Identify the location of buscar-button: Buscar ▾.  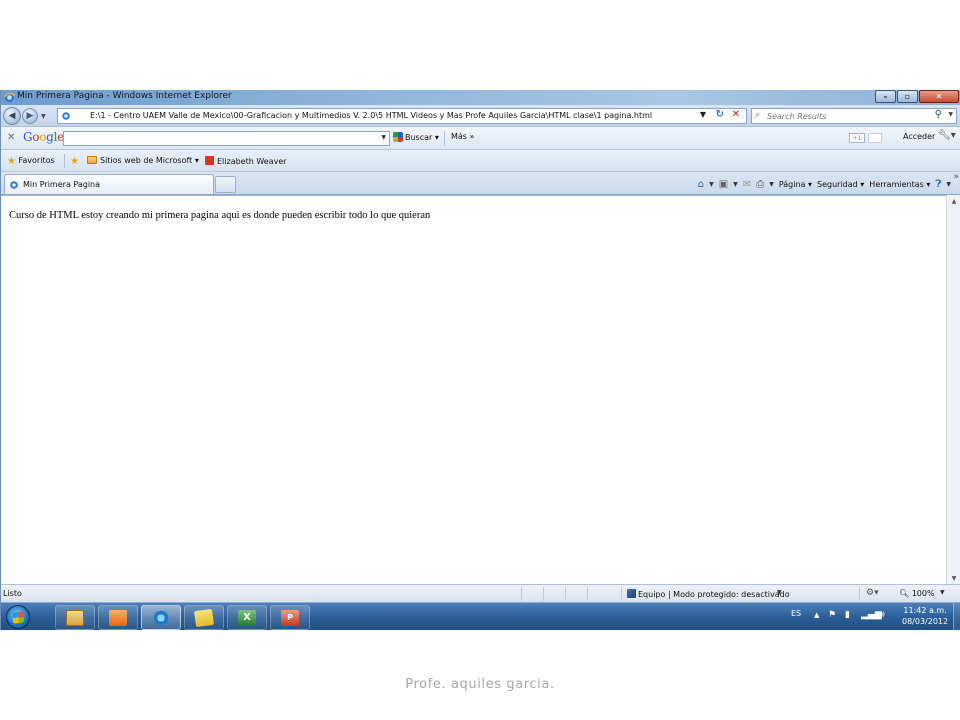
(416, 137).